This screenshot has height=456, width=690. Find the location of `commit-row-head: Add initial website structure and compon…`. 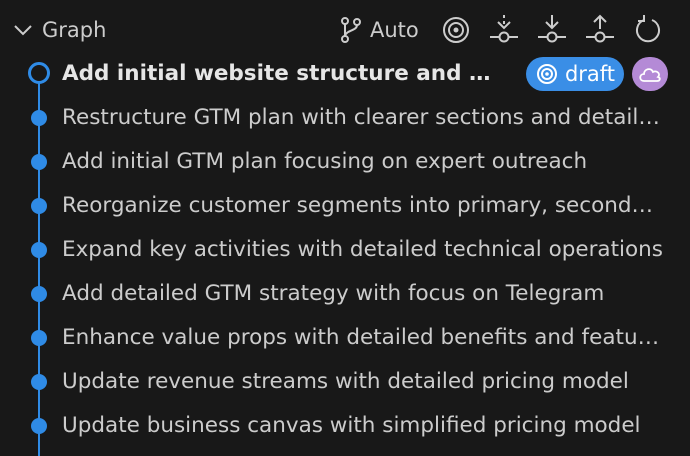

commit-row-head: Add initial website structure and compon… is located at coordinates (345, 74).